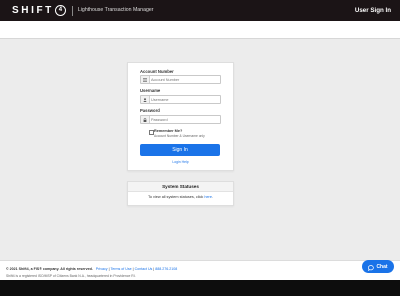 This screenshot has width=400, height=296. What do you see at coordinates (176, 197) in the screenshot?
I see `status-text-prefix: To view all system statuses, click` at bounding box center [176, 197].